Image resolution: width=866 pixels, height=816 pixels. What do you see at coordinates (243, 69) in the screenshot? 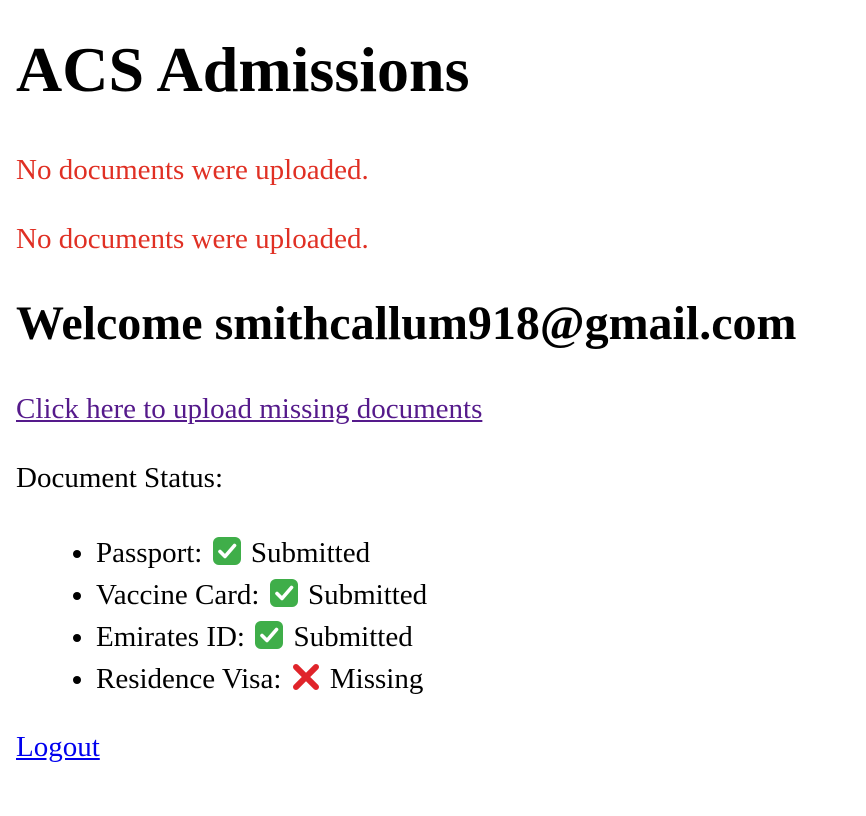
I see `page-title: ACS Admissions` at bounding box center [243, 69].